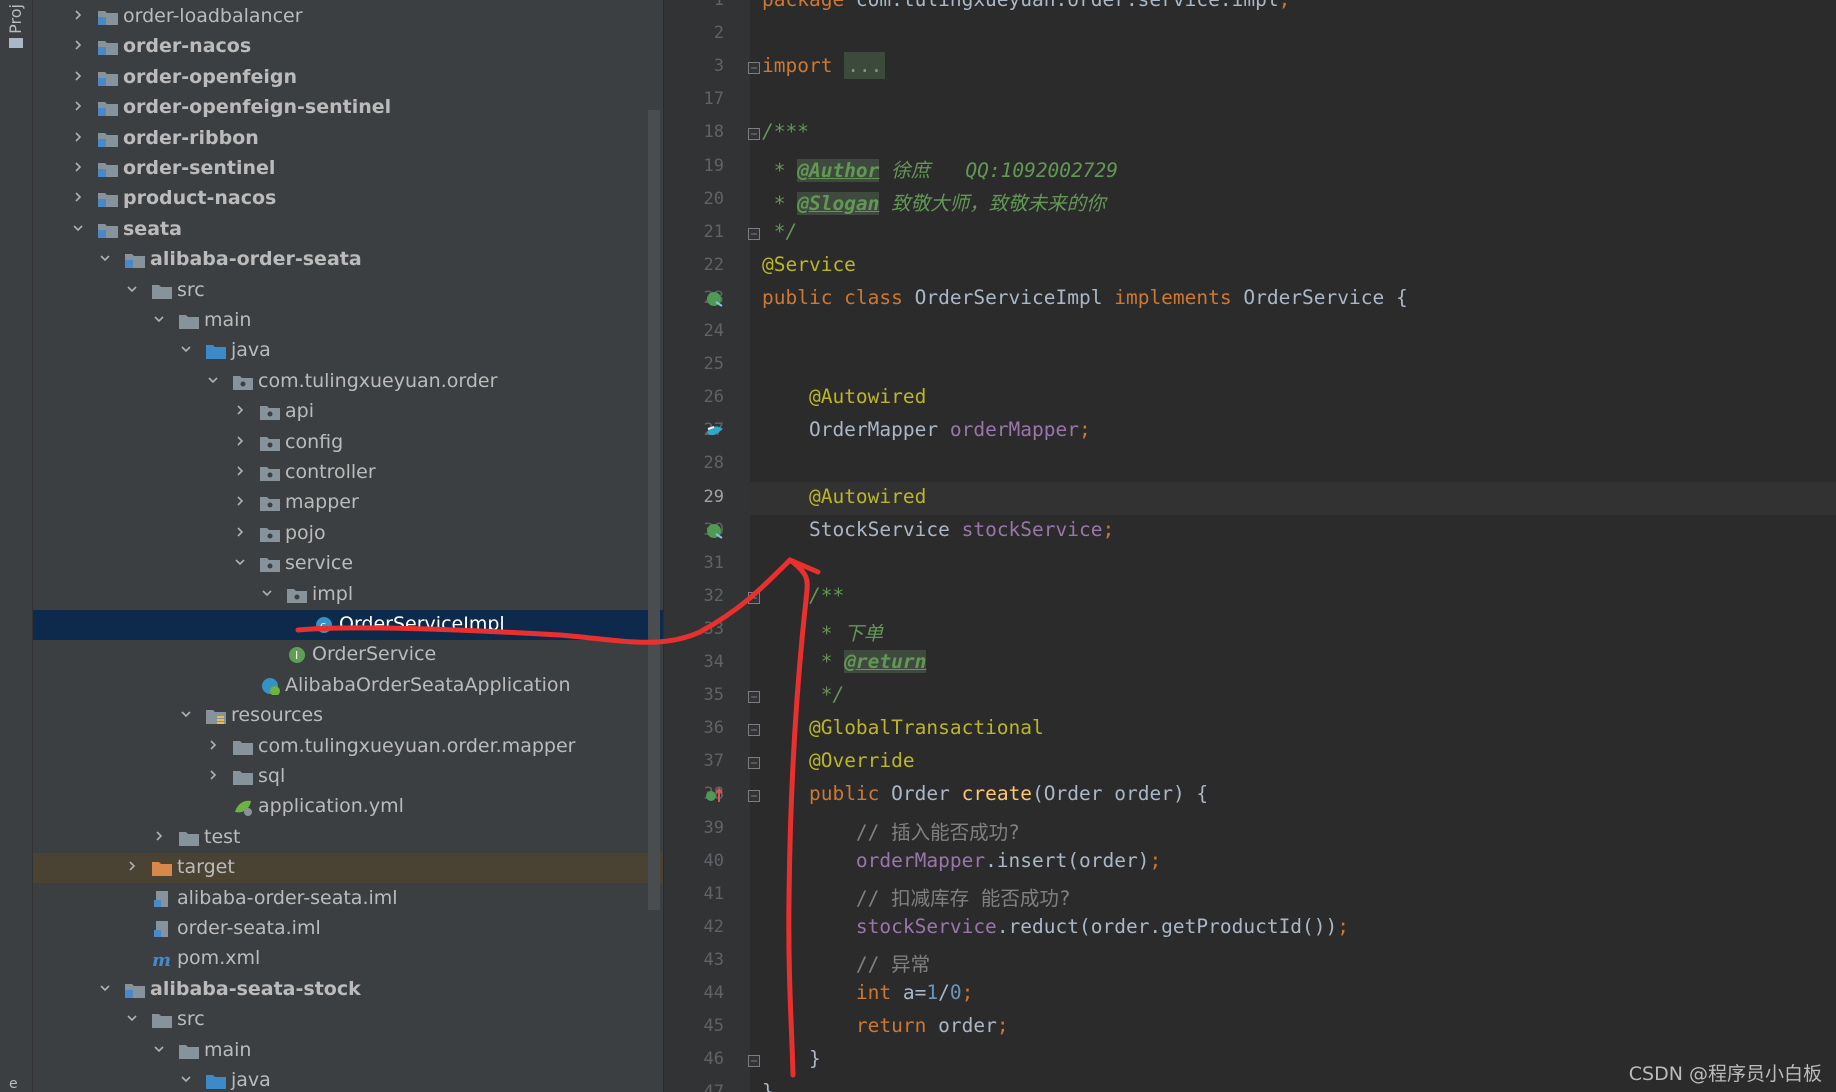 The width and height of the screenshot is (1836, 1092). Describe the element at coordinates (961, 860) in the screenshot. I see `code-line: orderMapper.insert(order);` at that location.